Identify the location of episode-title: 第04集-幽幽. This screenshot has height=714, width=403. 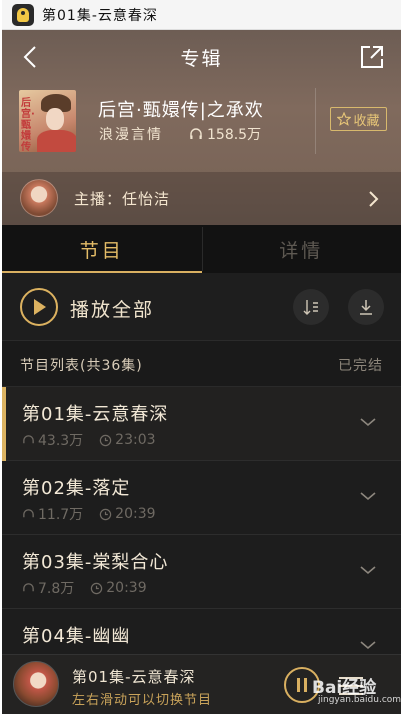
(76, 636).